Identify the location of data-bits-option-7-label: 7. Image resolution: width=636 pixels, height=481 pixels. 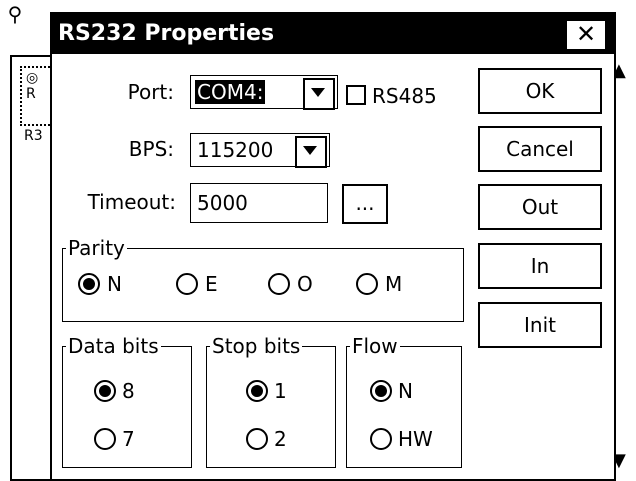
(128, 439).